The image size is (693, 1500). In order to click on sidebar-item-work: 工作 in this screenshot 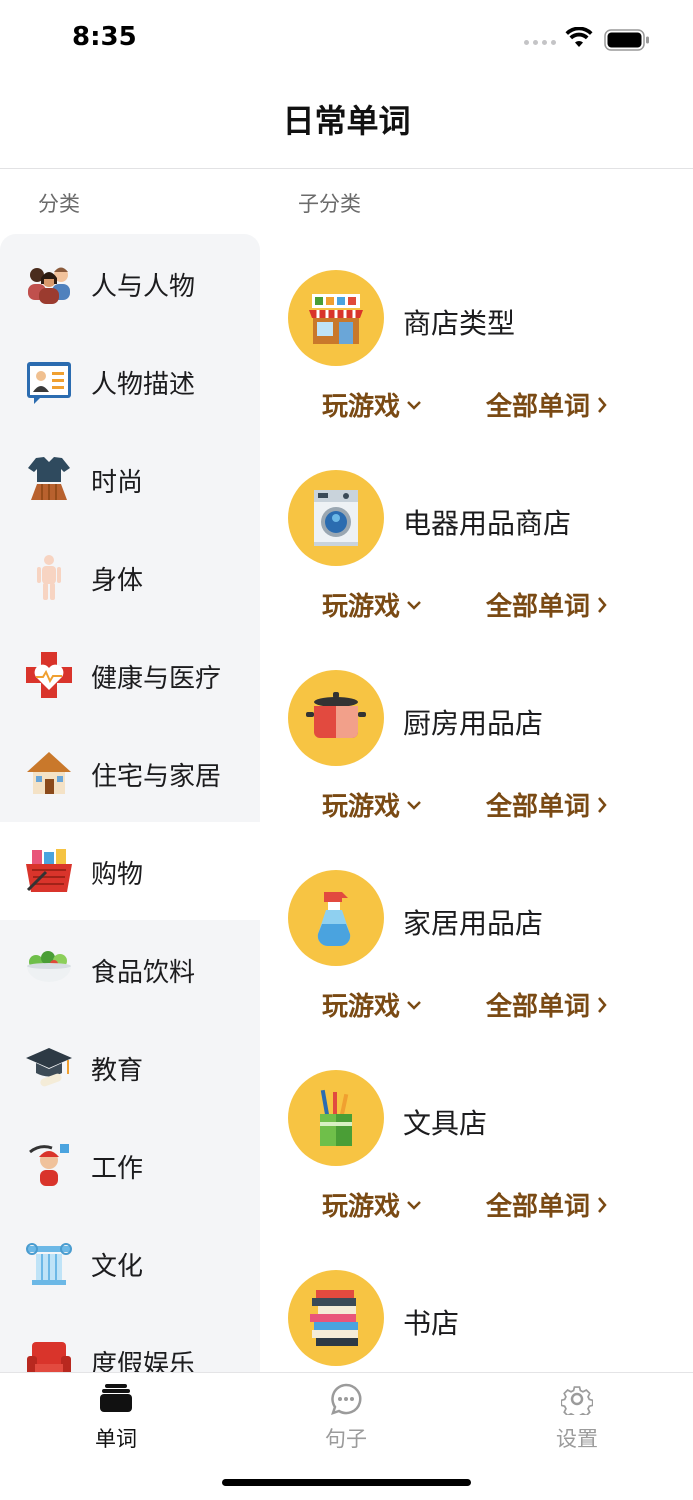, I will do `click(130, 1165)`.